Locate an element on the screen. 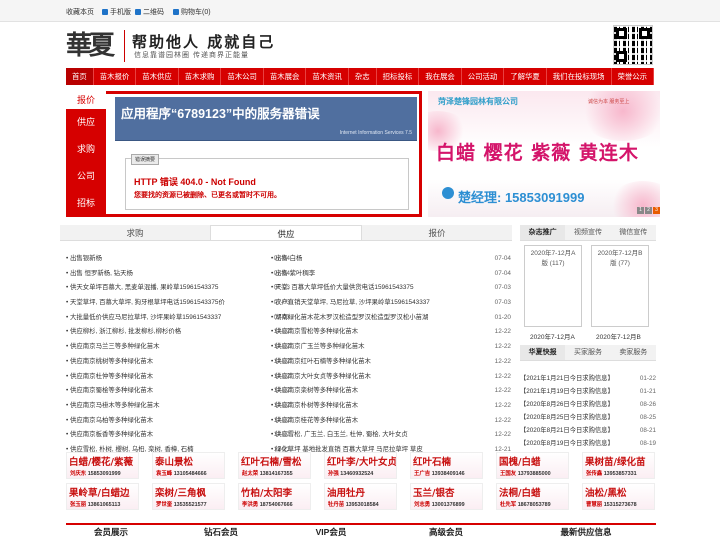 This screenshot has width=720, height=540. list-item-title: • 供应南京马兰三等多种绿化苗木 is located at coordinates (112, 346).